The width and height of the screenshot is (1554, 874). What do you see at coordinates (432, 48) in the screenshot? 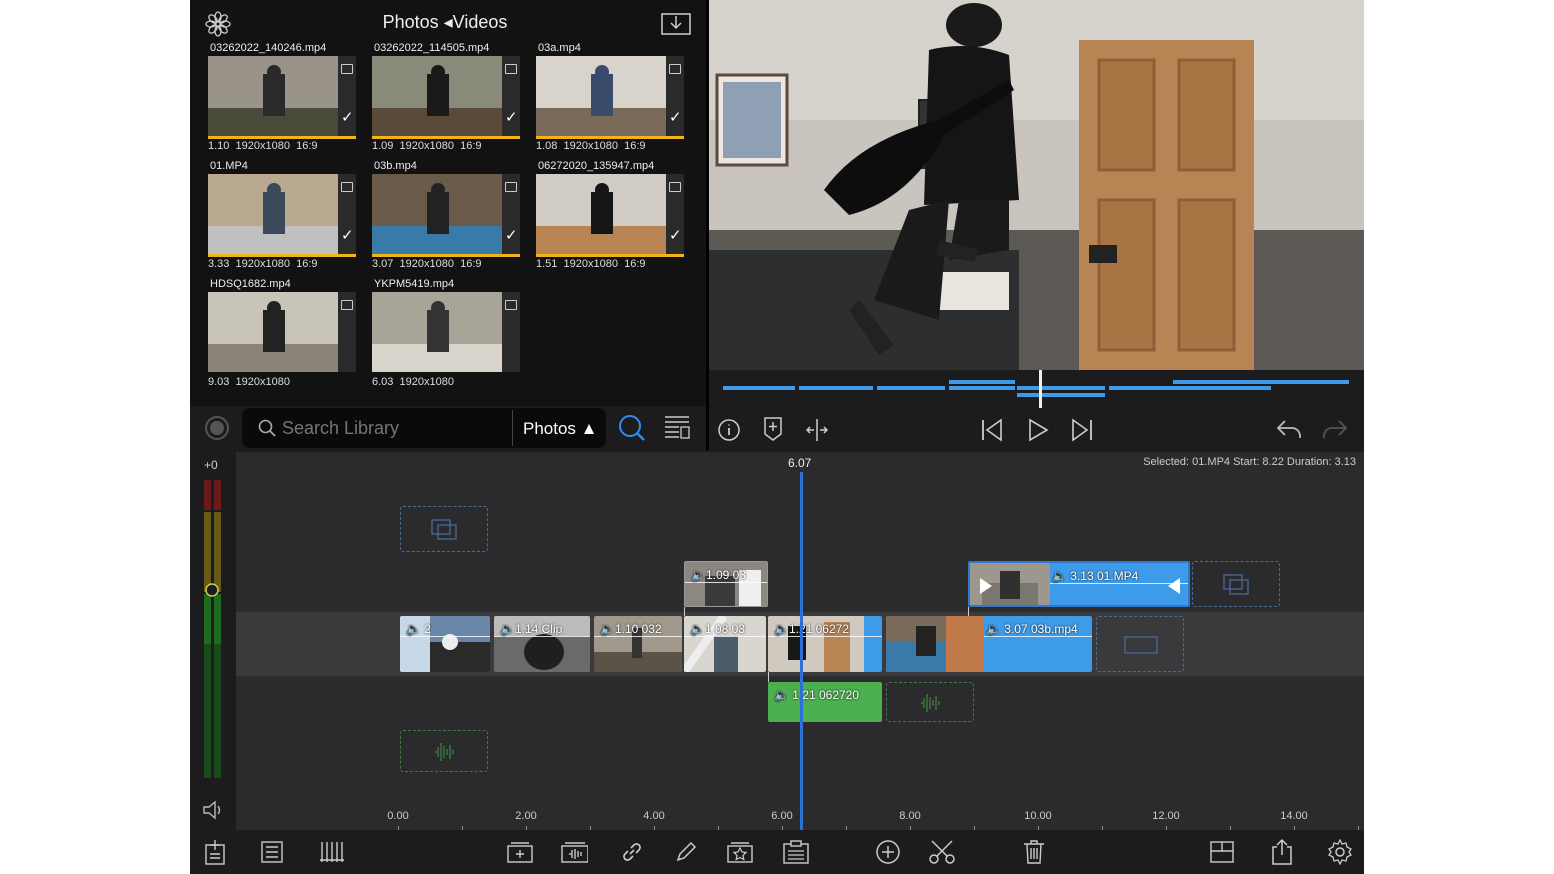
I see `thumbnail-filename: 03262022_114505.mp4` at bounding box center [432, 48].